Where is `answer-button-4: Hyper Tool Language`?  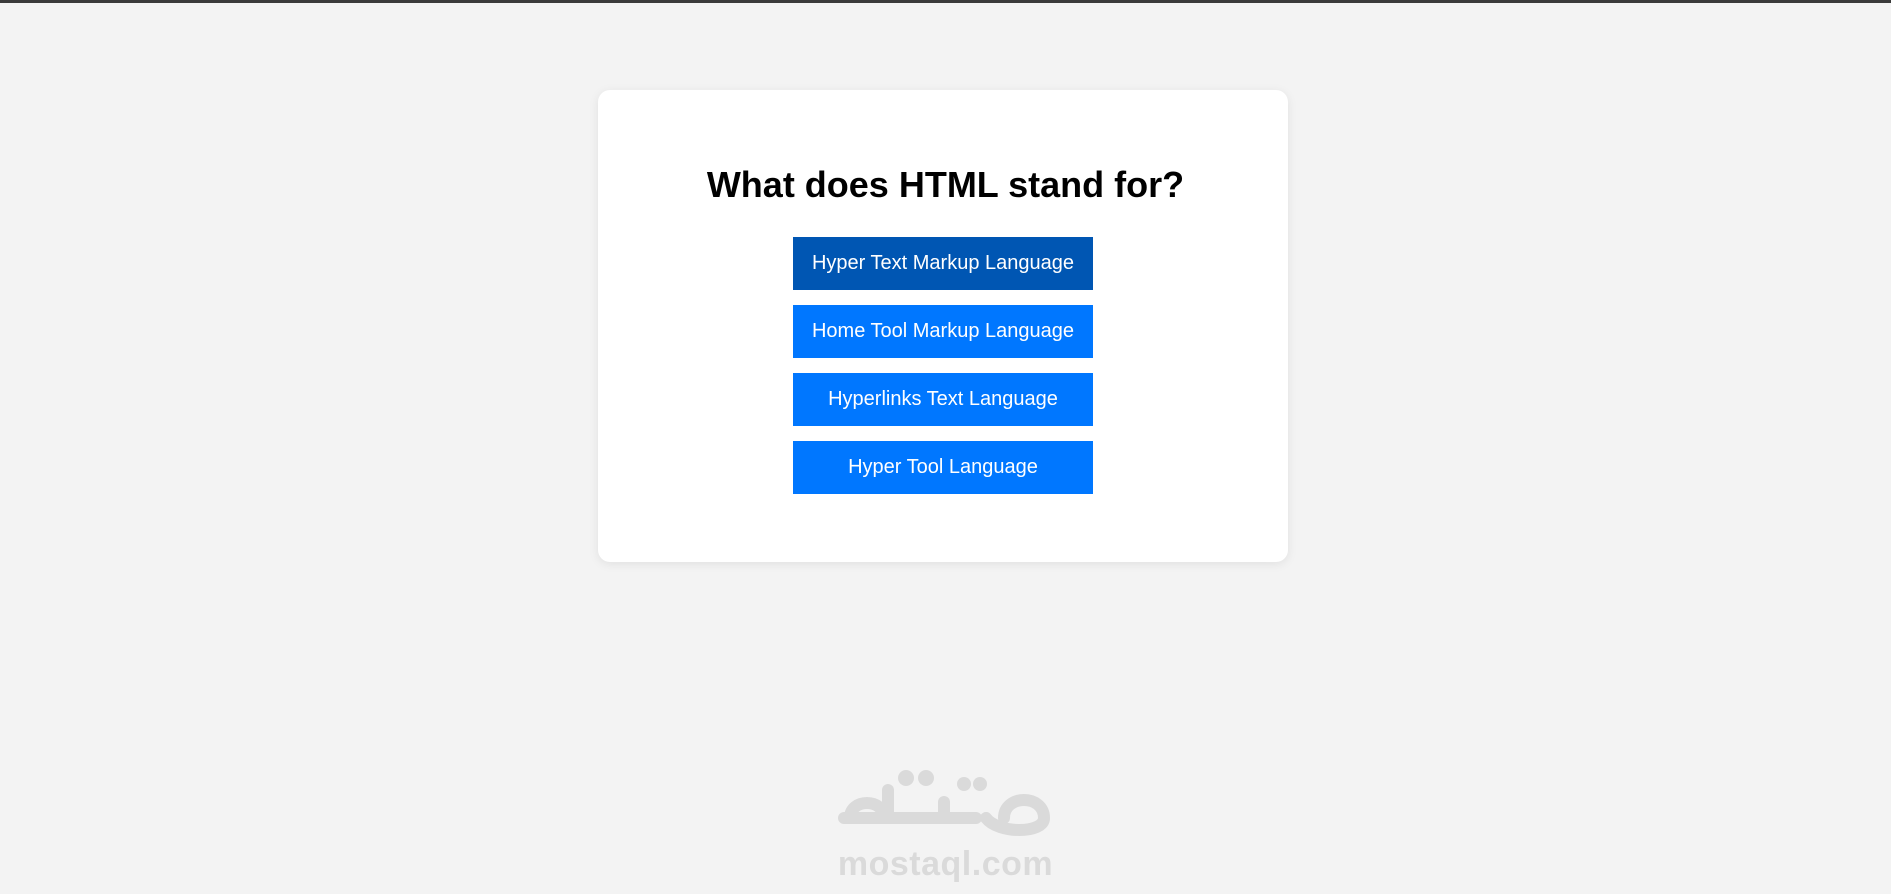 answer-button-4: Hyper Tool Language is located at coordinates (943, 467).